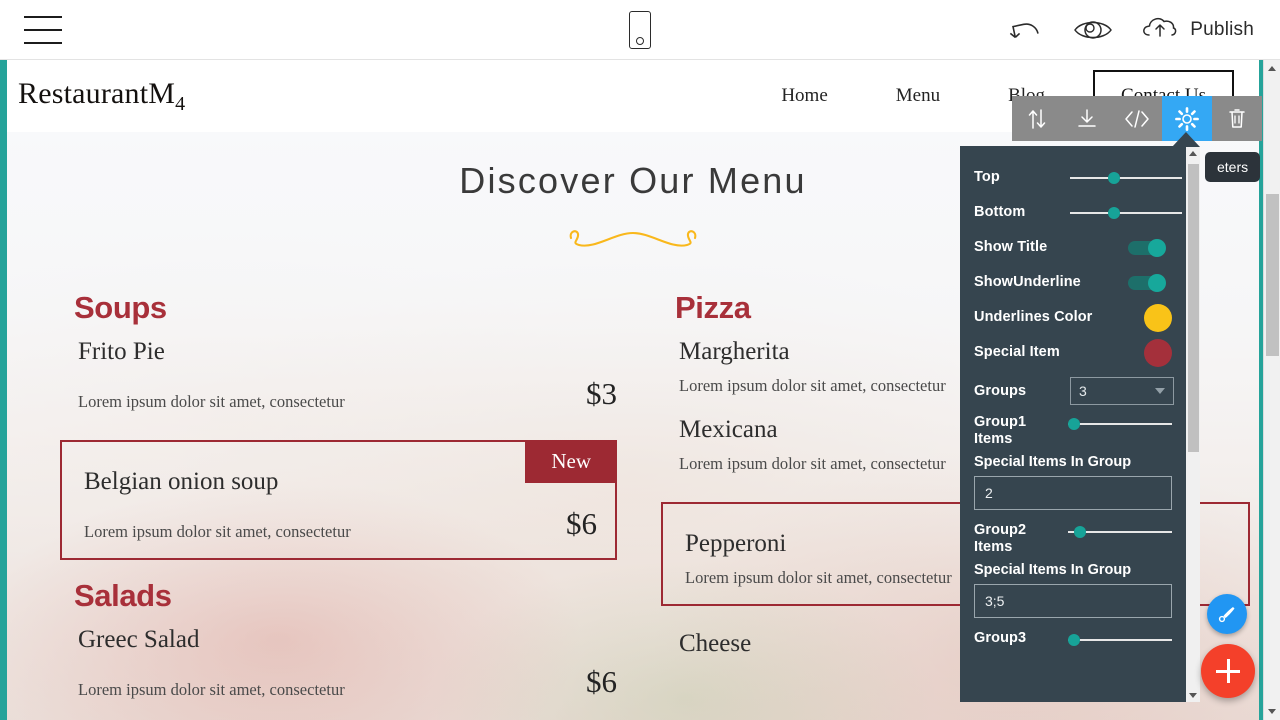 The height and width of the screenshot is (720, 1280). What do you see at coordinates (1073, 601) in the screenshot?
I see `group2-special-items-input` at bounding box center [1073, 601].